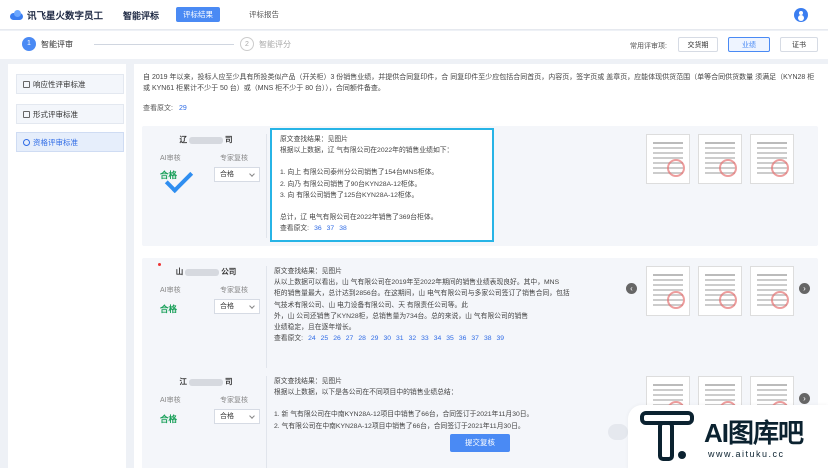  I want to click on company-suffix: 司, so click(229, 381).